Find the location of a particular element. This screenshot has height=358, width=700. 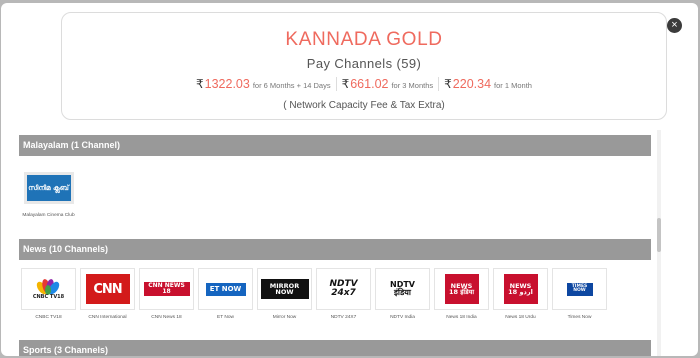

channel-tile: NDTV इंडिया NDTV India is located at coordinates (402, 294).